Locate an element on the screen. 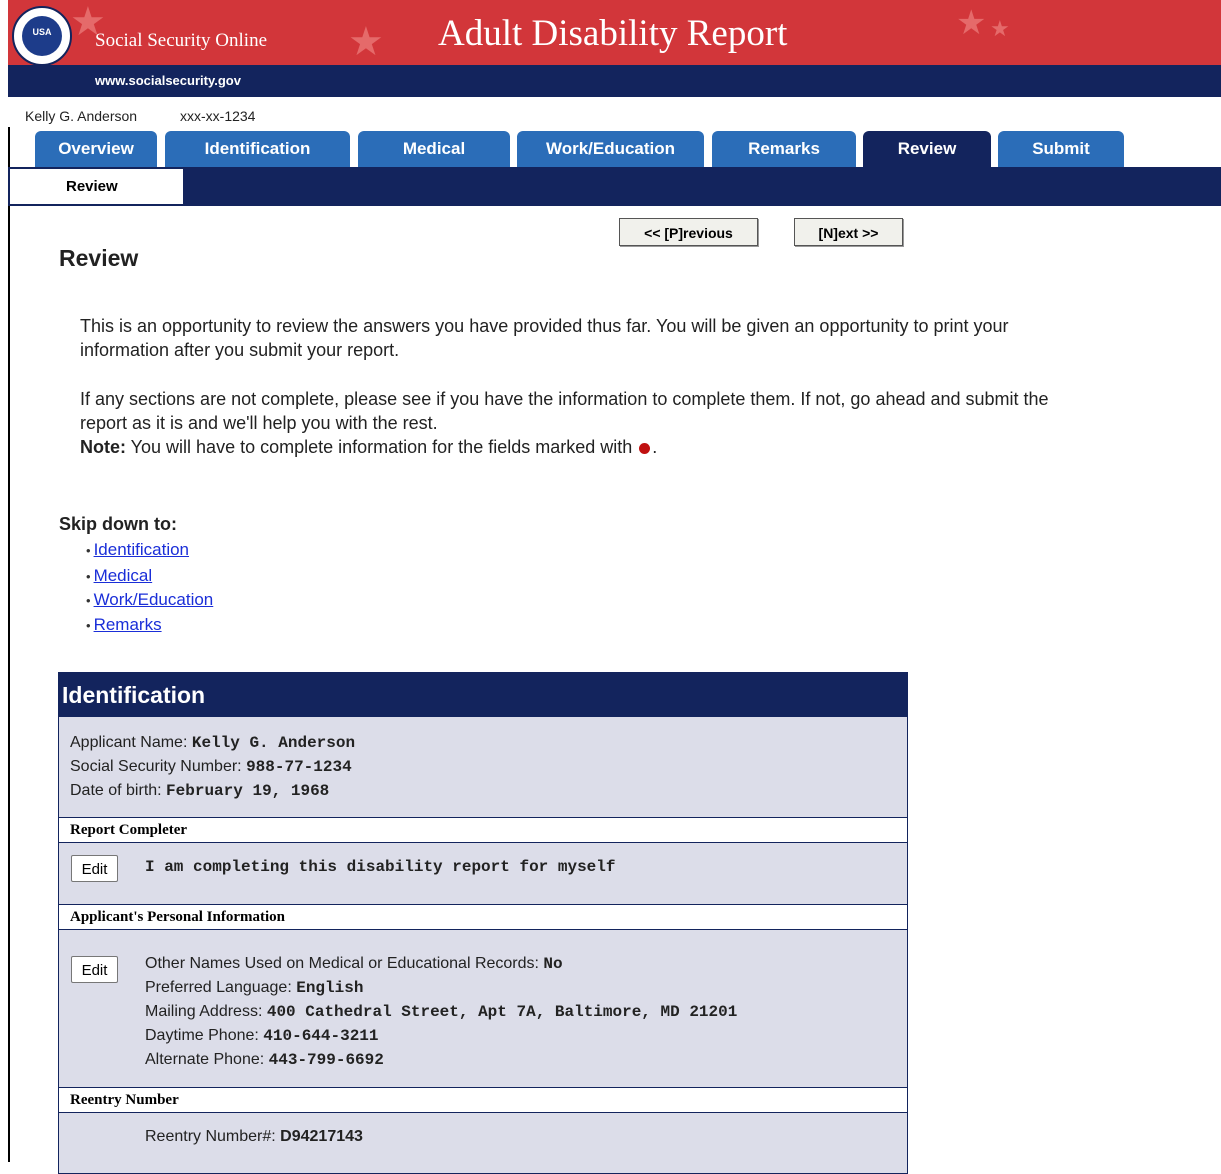 The width and height of the screenshot is (1221, 1174). tab-remarks: Remarks is located at coordinates (784, 149).